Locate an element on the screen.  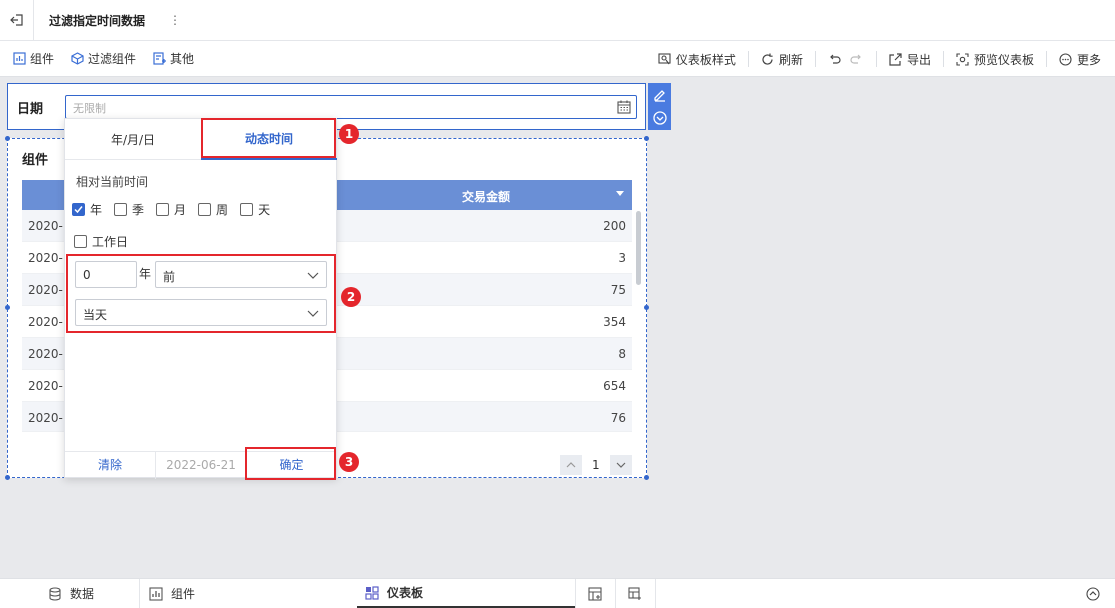
more-button: 更多 is located at coordinates (1080, 59).